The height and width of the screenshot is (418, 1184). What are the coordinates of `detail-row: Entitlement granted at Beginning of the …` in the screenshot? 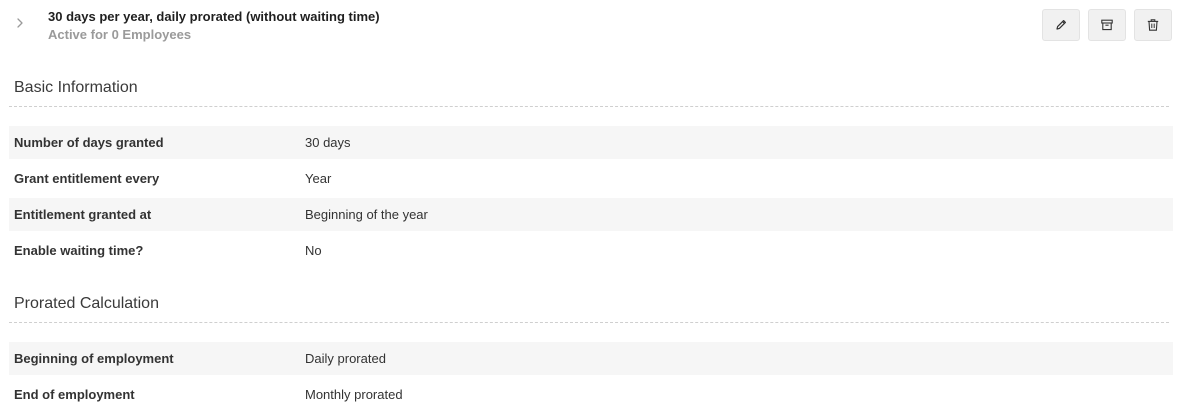 It's located at (591, 214).